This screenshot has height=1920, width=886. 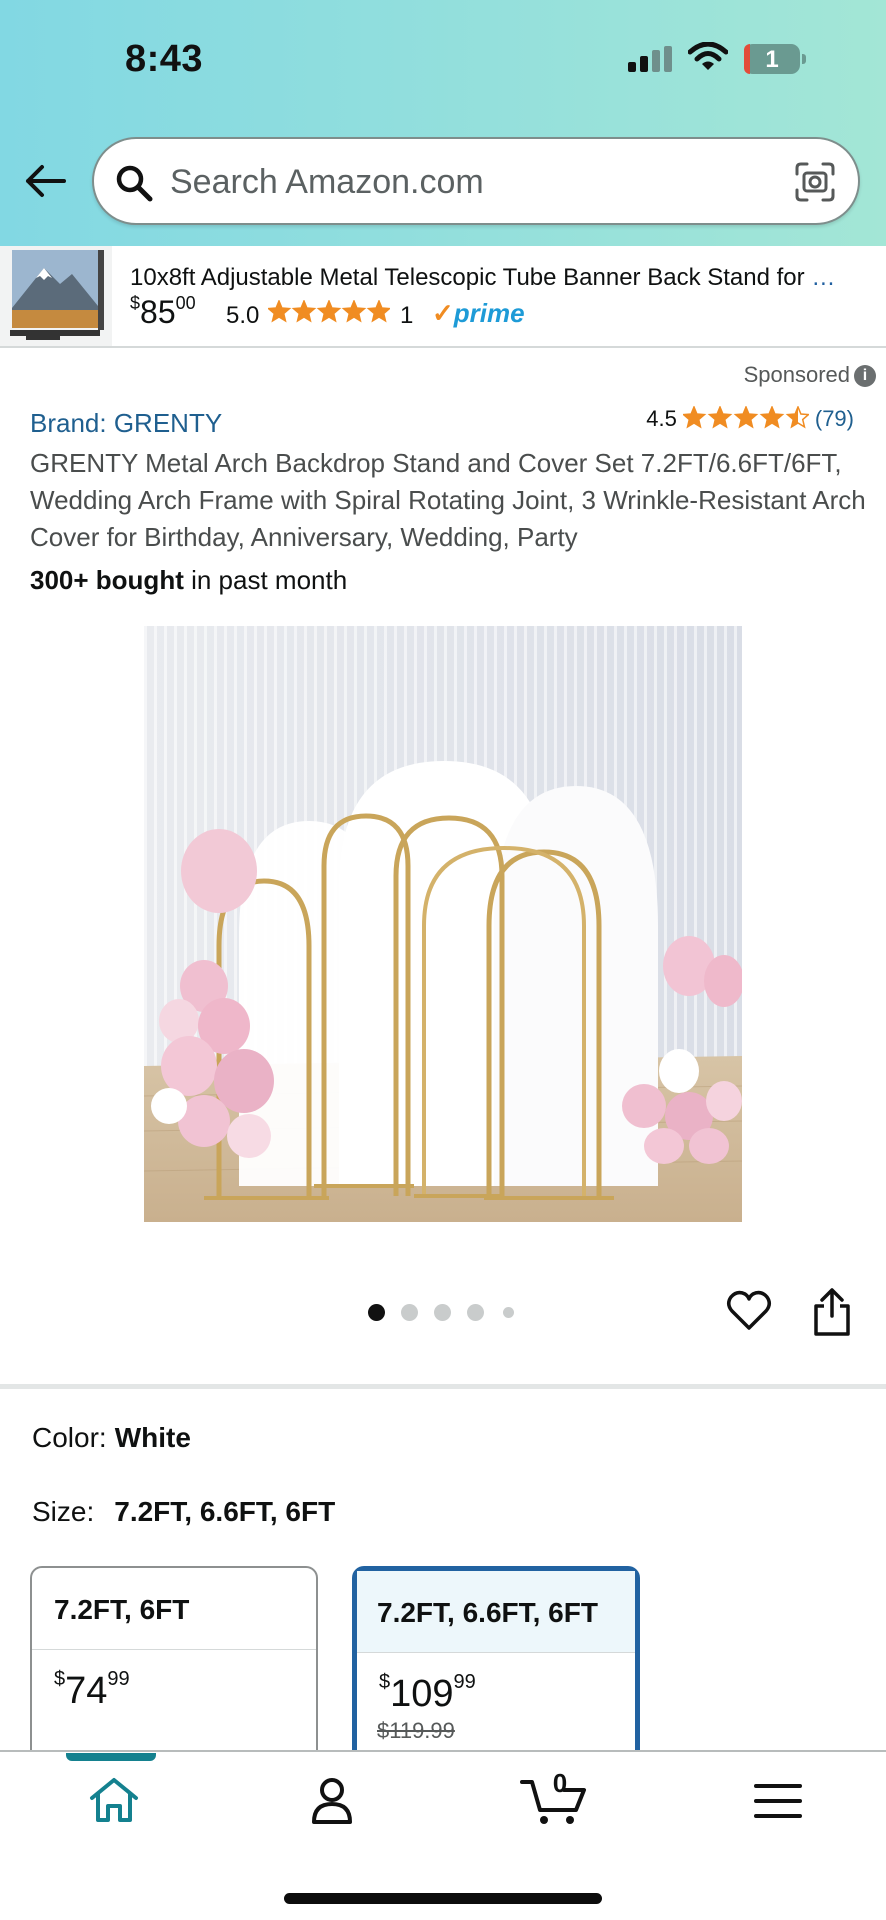 I want to click on back-arrow-icon, so click(x=45, y=181).